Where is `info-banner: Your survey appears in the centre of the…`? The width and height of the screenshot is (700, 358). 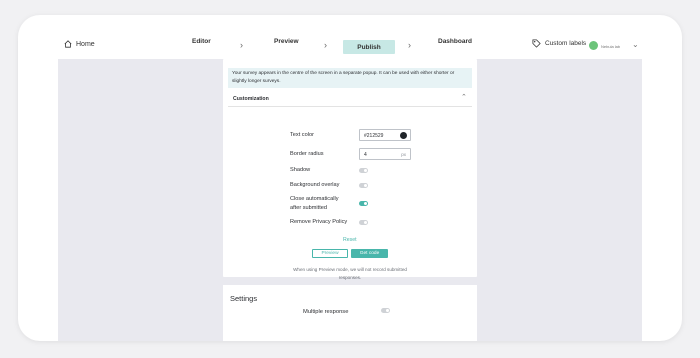
info-banner: Your survey appears in the centre of the… is located at coordinates (350, 78).